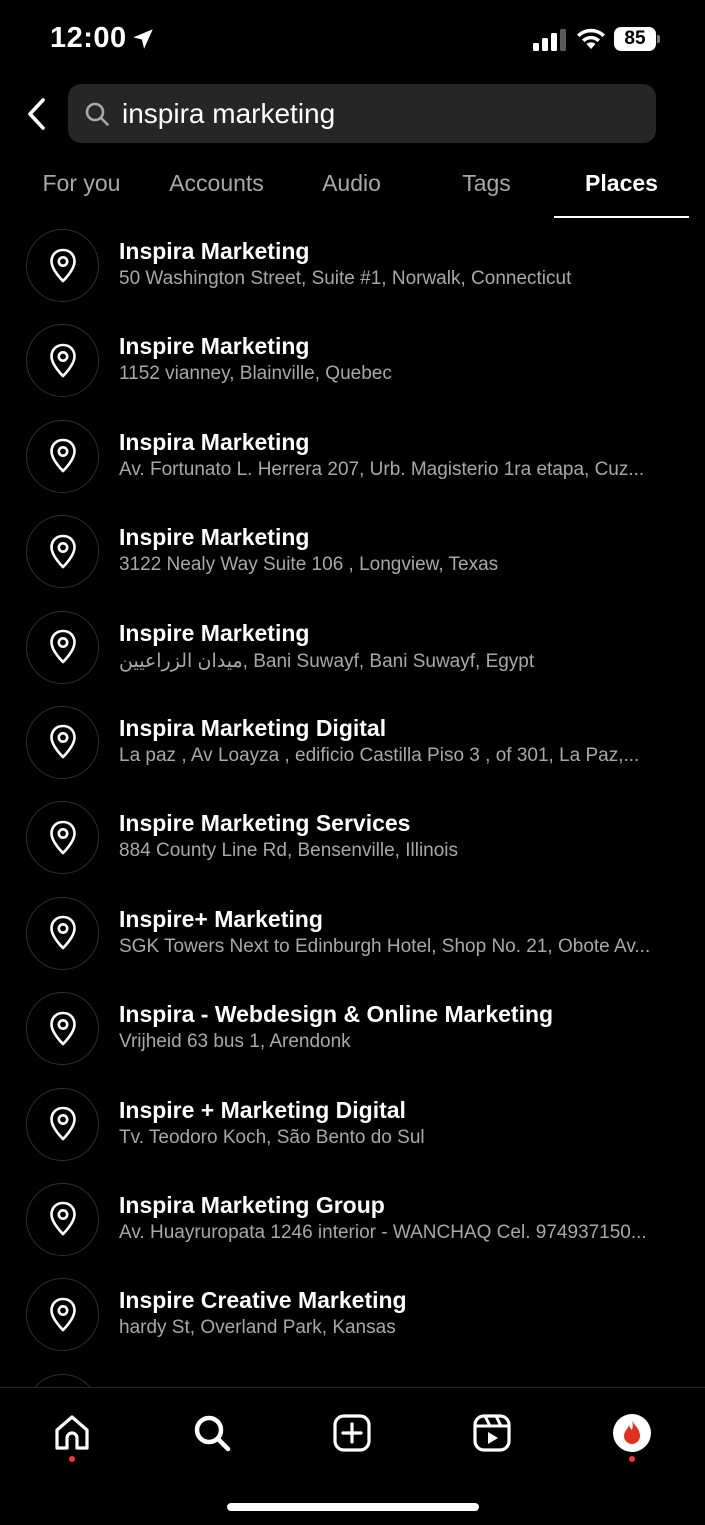  What do you see at coordinates (336, 1014) in the screenshot?
I see `place-name: Inspira - Webdesign & Online Marketing` at bounding box center [336, 1014].